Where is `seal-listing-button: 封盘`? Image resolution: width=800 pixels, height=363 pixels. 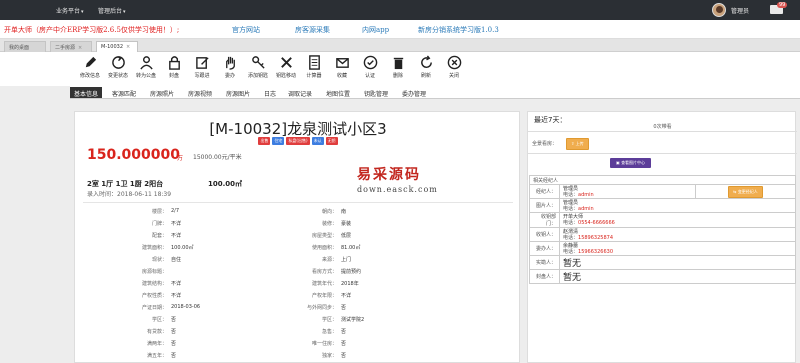 seal-listing-button: 封盘 is located at coordinates (174, 67).